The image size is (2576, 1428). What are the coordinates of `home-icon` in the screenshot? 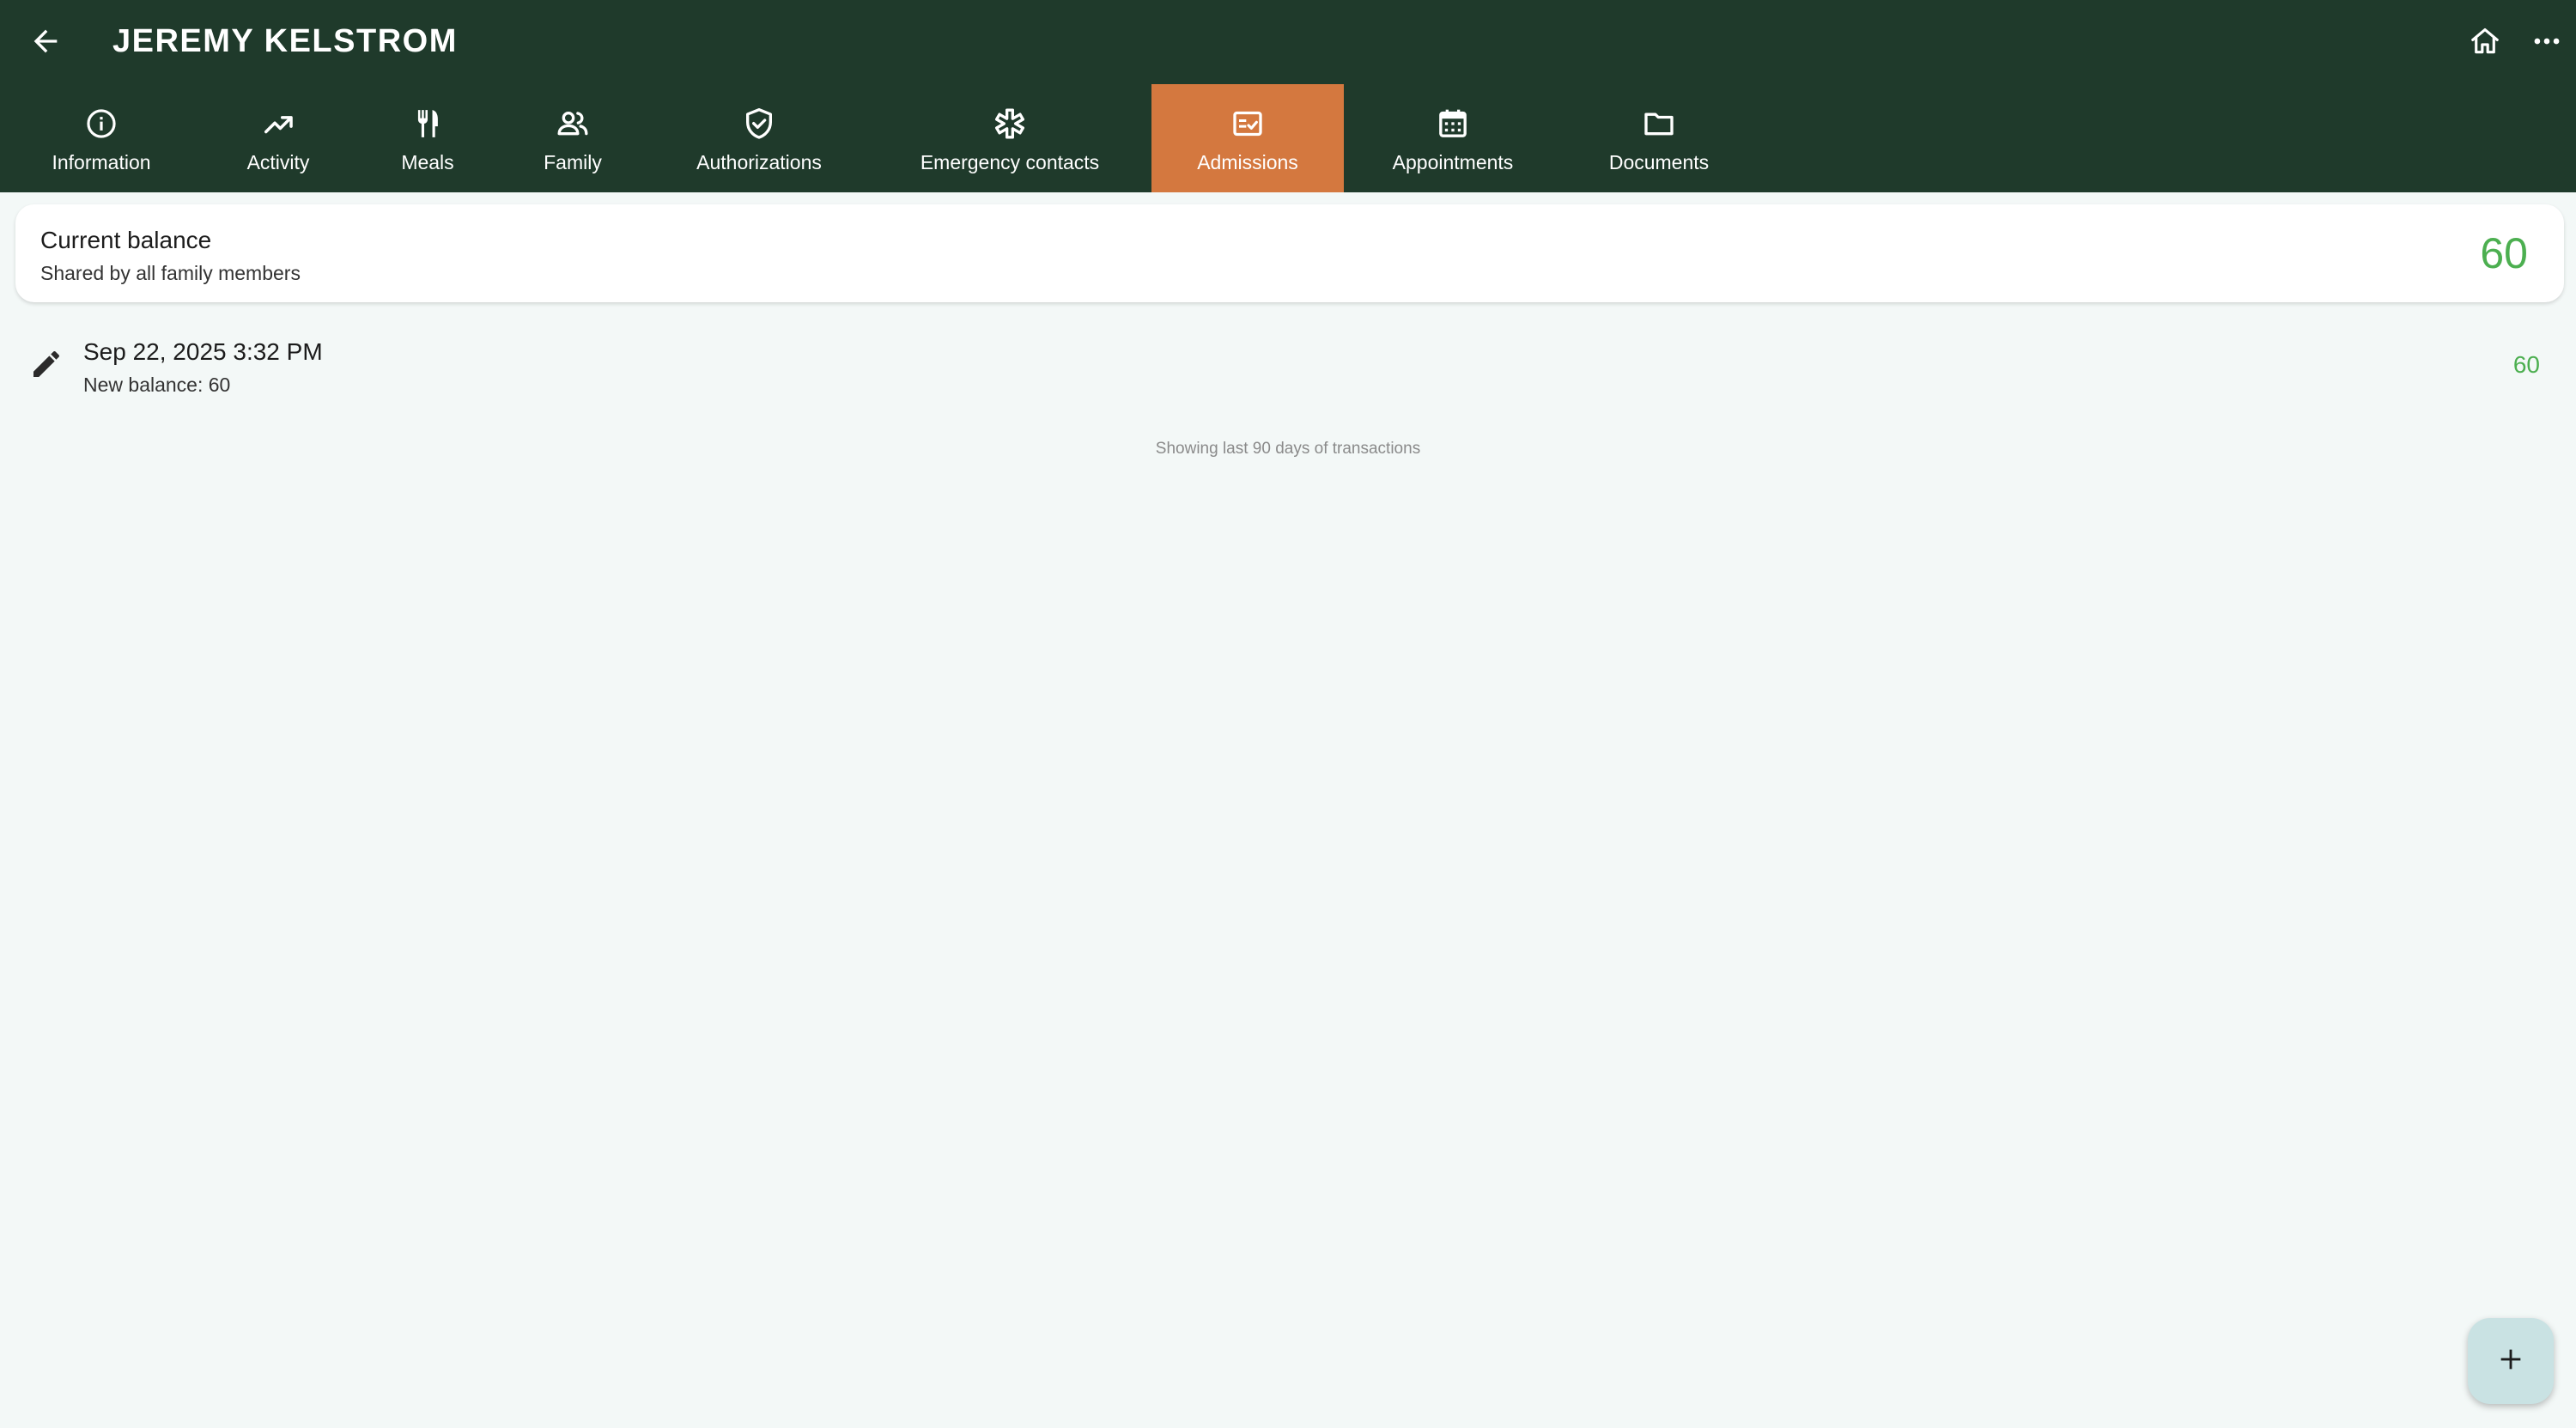 It's located at (2485, 41).